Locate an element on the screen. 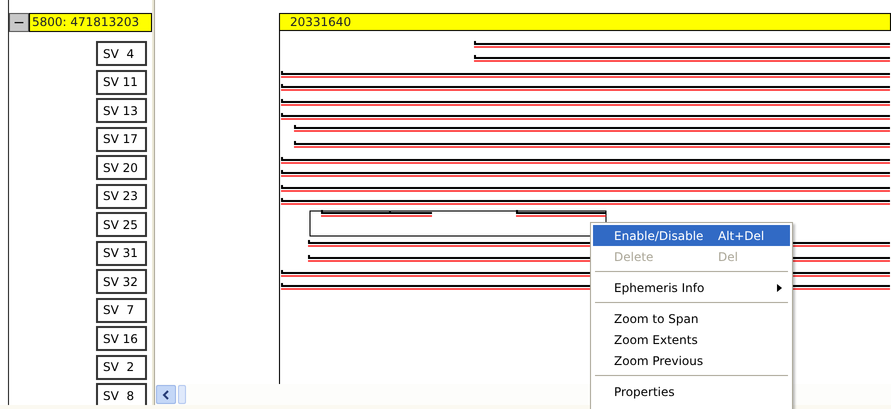 This screenshot has height=409, width=891. menu-item: Zoom Extents is located at coordinates (691, 339).